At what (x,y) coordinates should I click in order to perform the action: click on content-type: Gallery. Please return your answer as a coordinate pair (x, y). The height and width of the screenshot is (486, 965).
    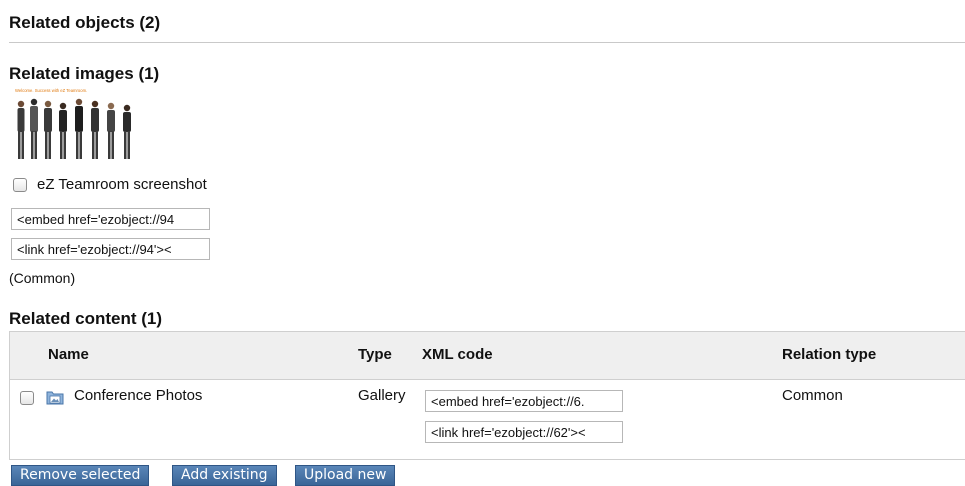
    Looking at the image, I should click on (382, 395).